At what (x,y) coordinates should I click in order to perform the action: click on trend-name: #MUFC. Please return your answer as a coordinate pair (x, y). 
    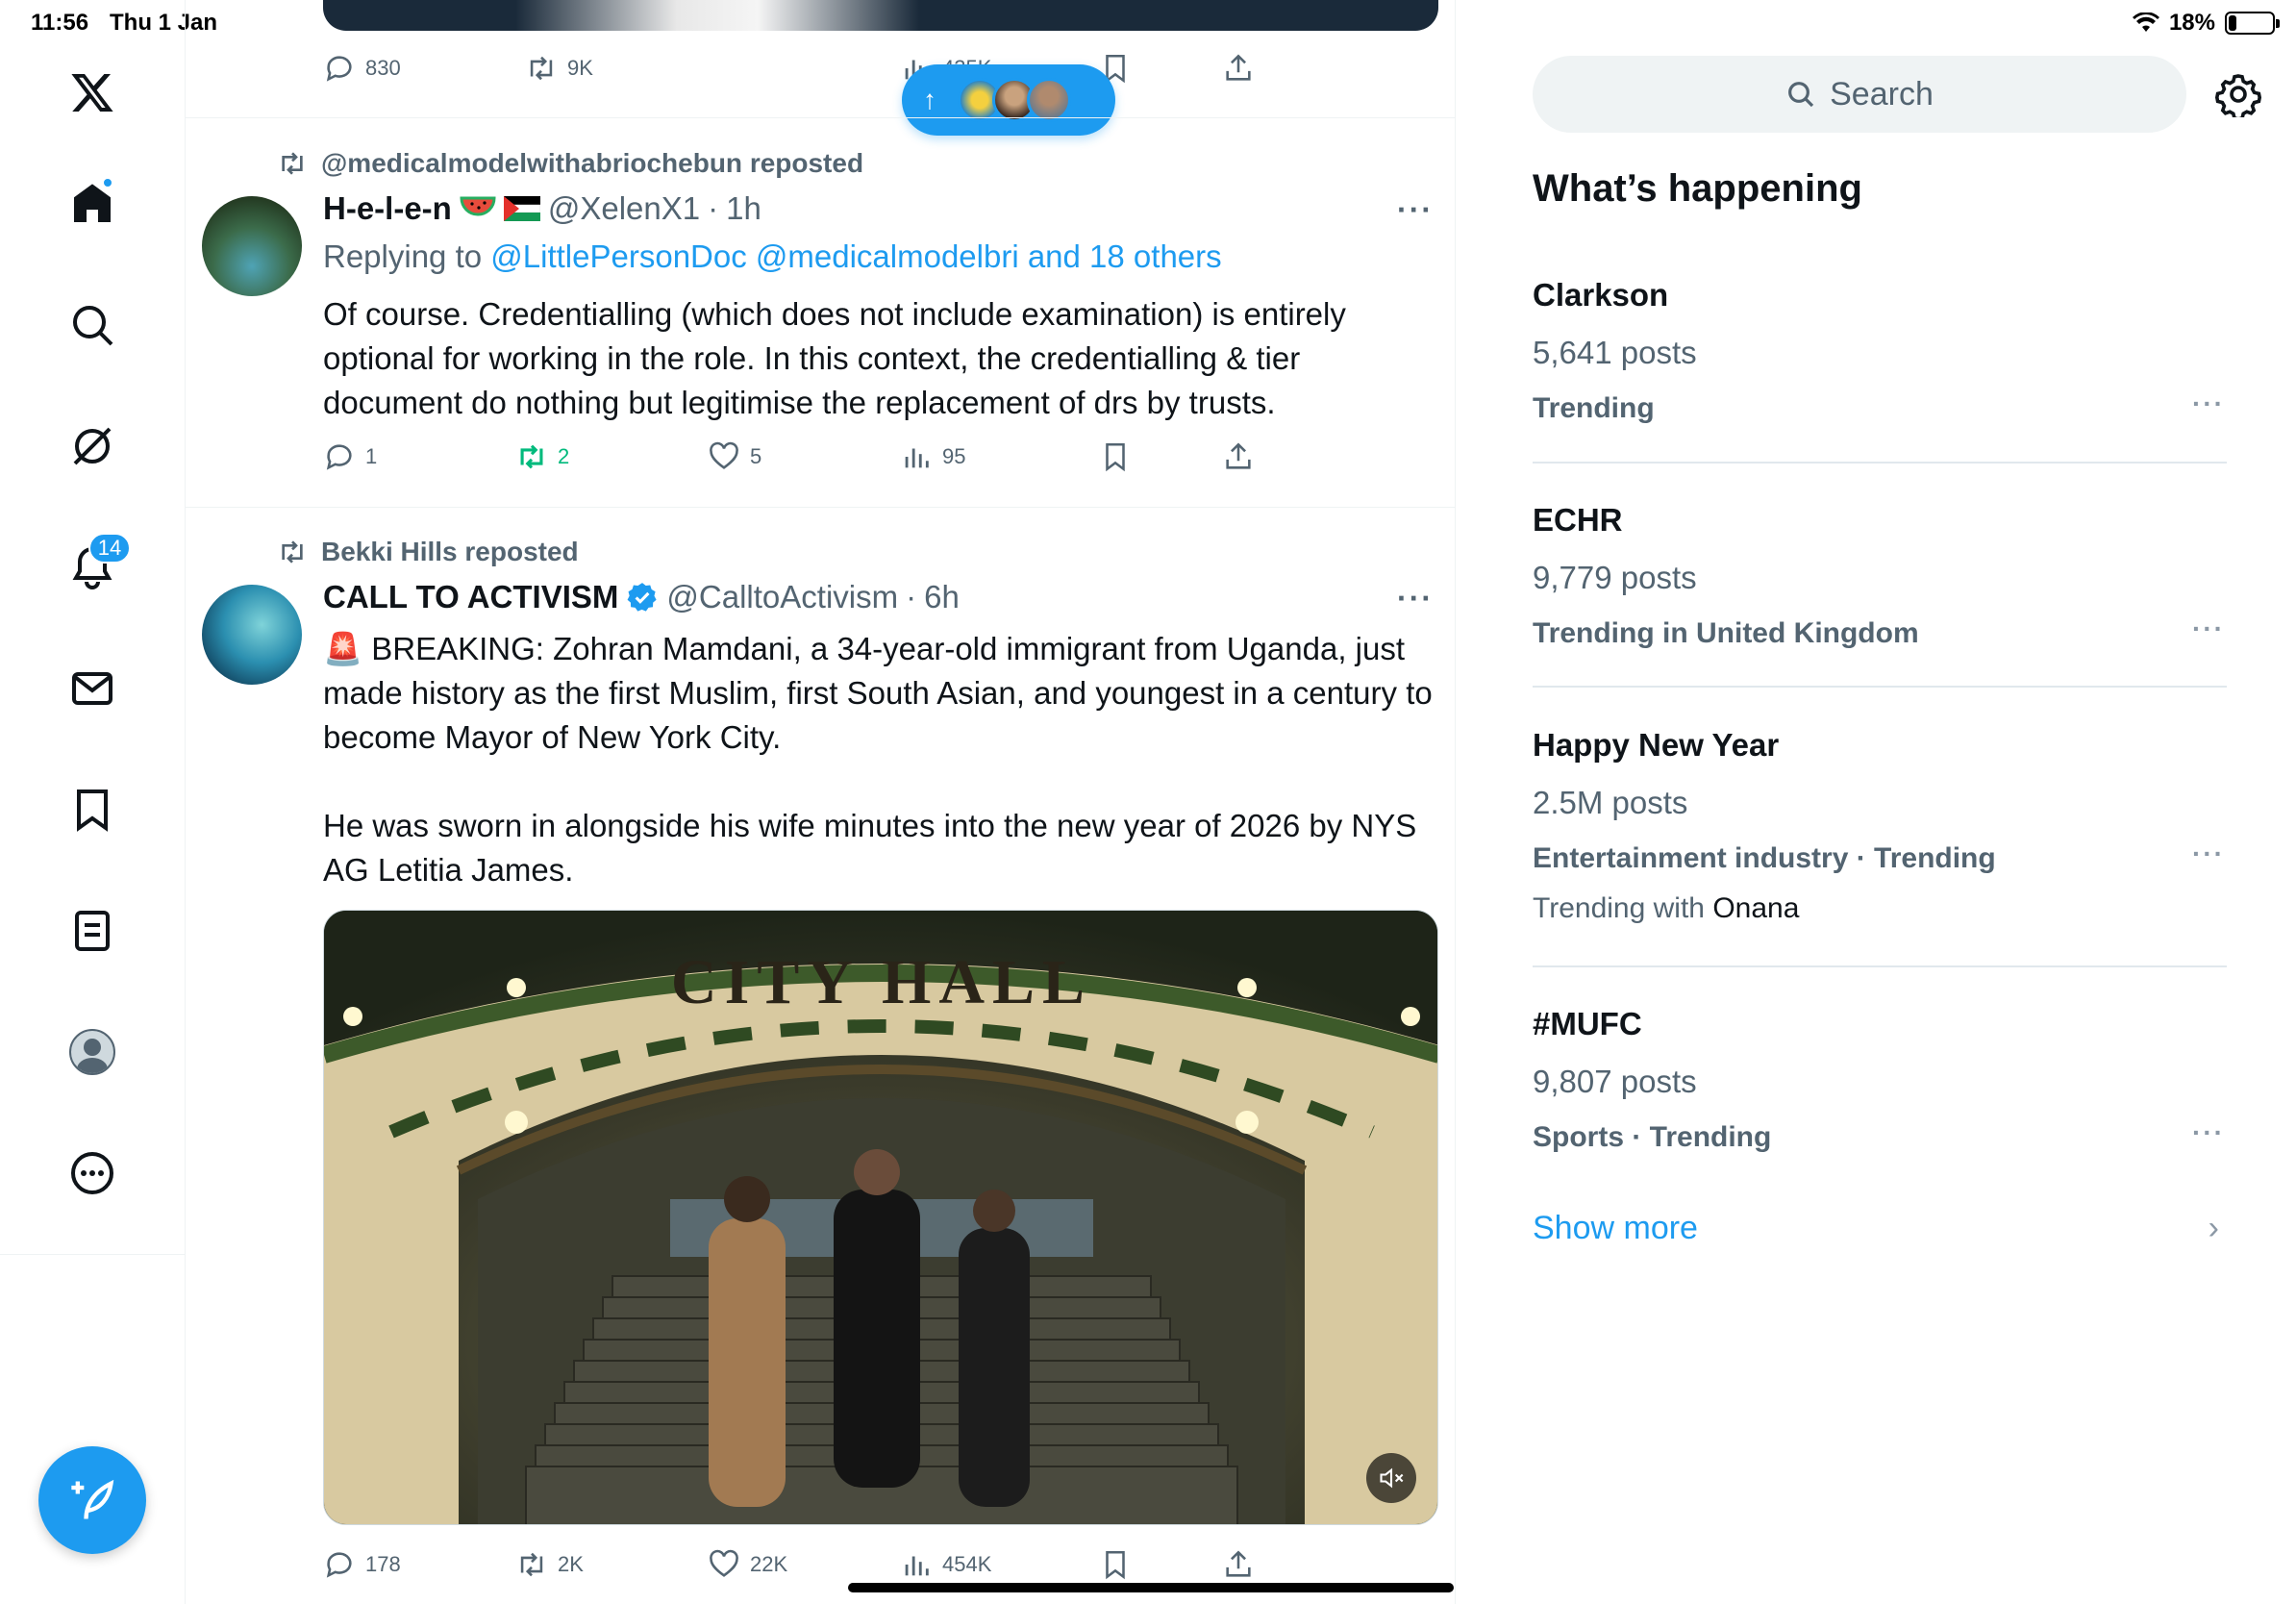
    Looking at the image, I should click on (1587, 1024).